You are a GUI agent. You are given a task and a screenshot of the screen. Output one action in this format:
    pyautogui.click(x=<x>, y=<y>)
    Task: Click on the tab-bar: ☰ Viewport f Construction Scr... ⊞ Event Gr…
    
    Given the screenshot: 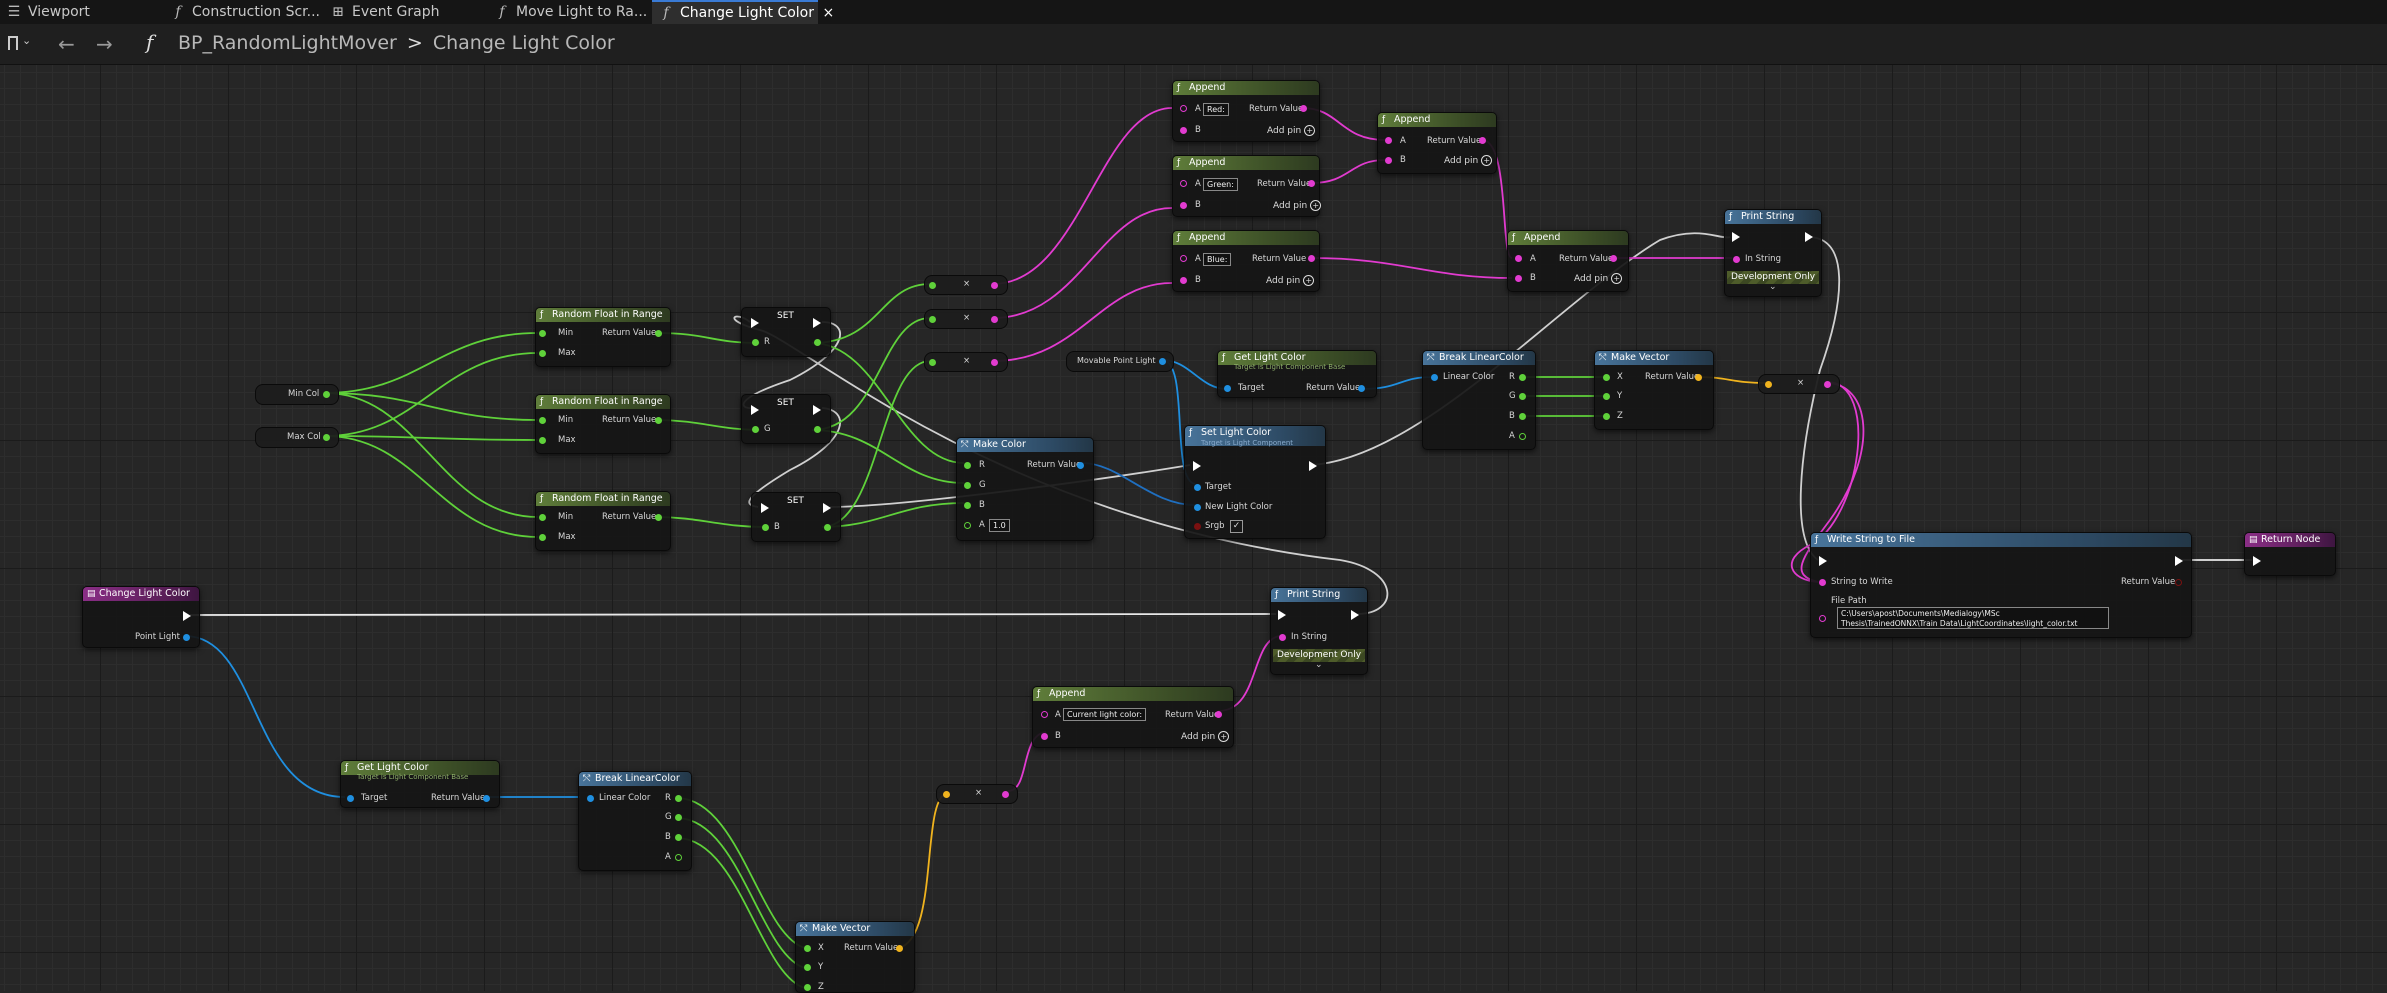 What is the action you would take?
    pyautogui.click(x=1193, y=12)
    